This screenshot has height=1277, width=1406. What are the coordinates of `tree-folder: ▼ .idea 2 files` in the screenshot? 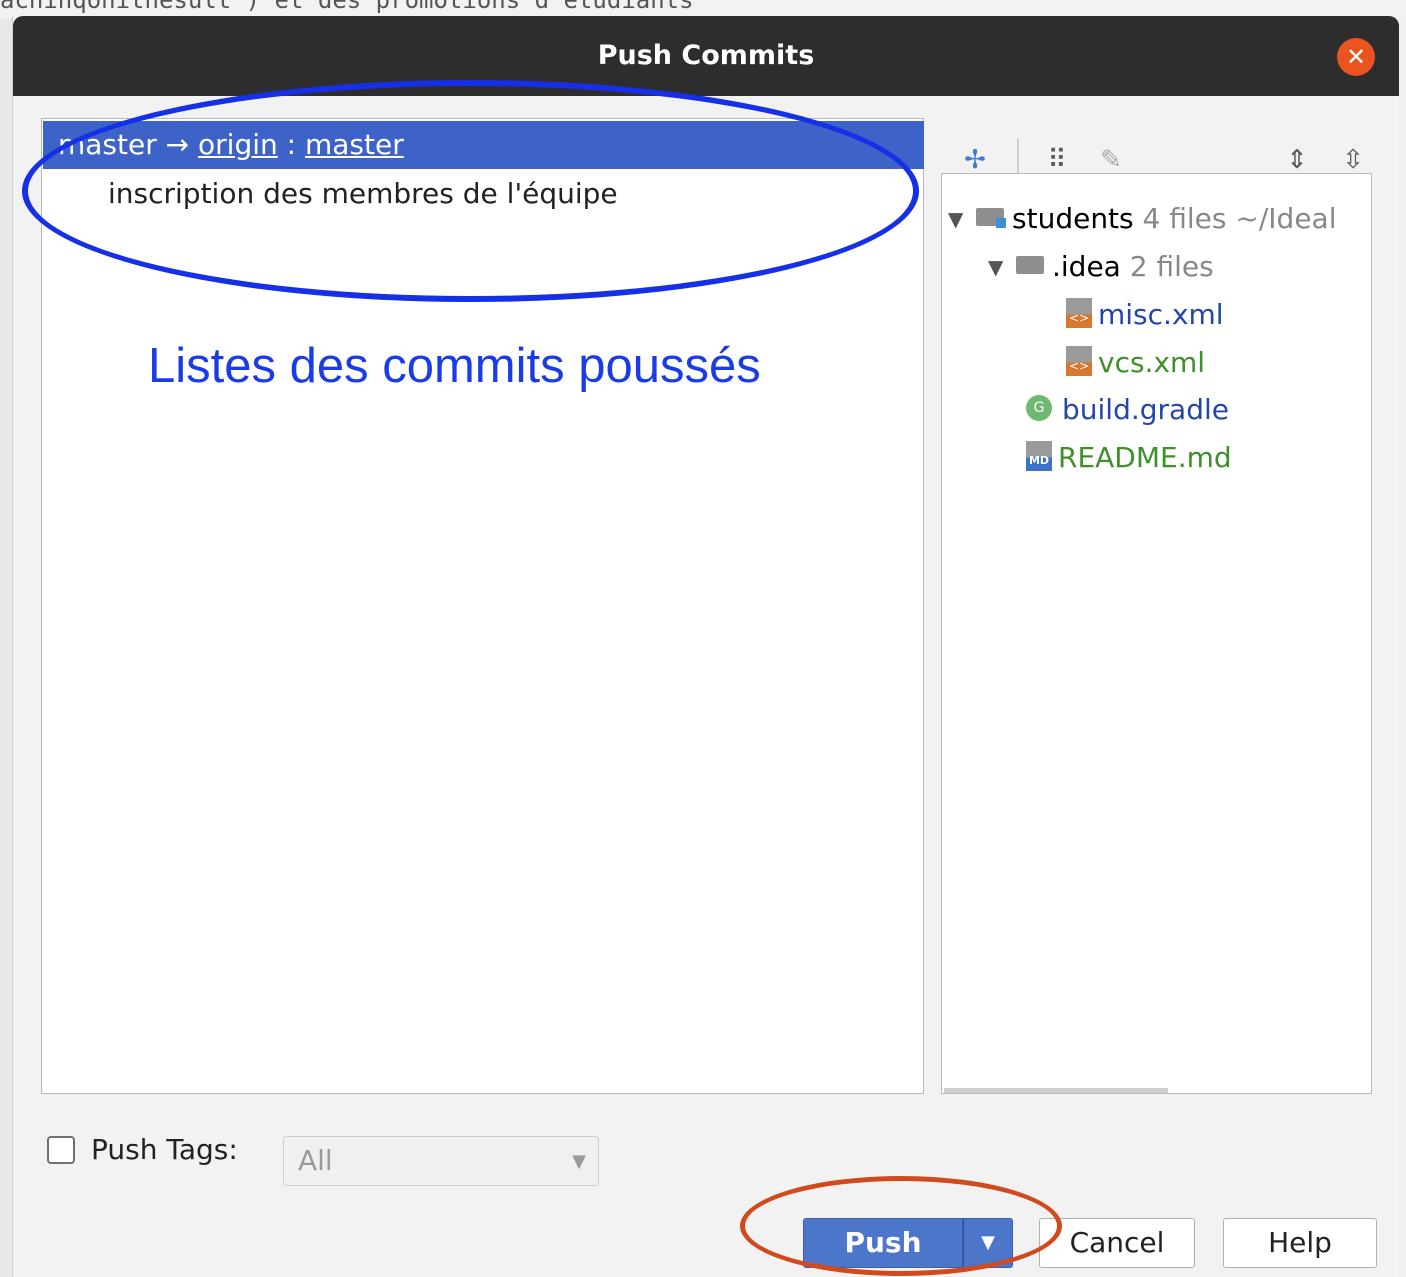 It's located at (1101, 267).